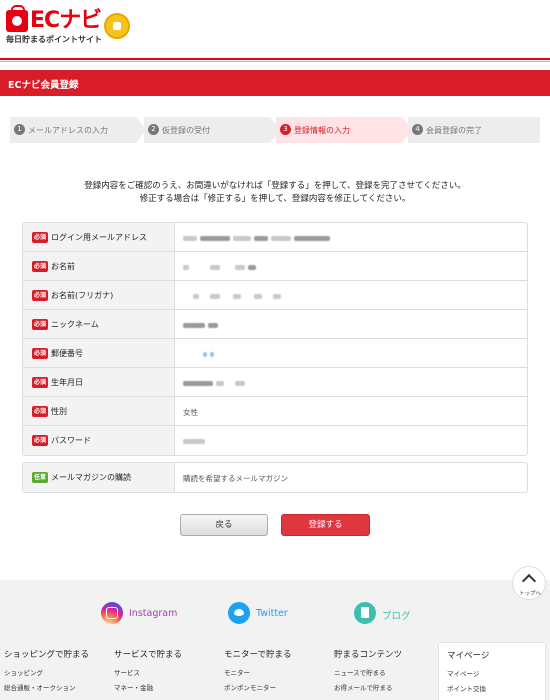  Describe the element at coordinates (278, 688) in the screenshot. I see `footer-link: ポンポンモニター` at that location.